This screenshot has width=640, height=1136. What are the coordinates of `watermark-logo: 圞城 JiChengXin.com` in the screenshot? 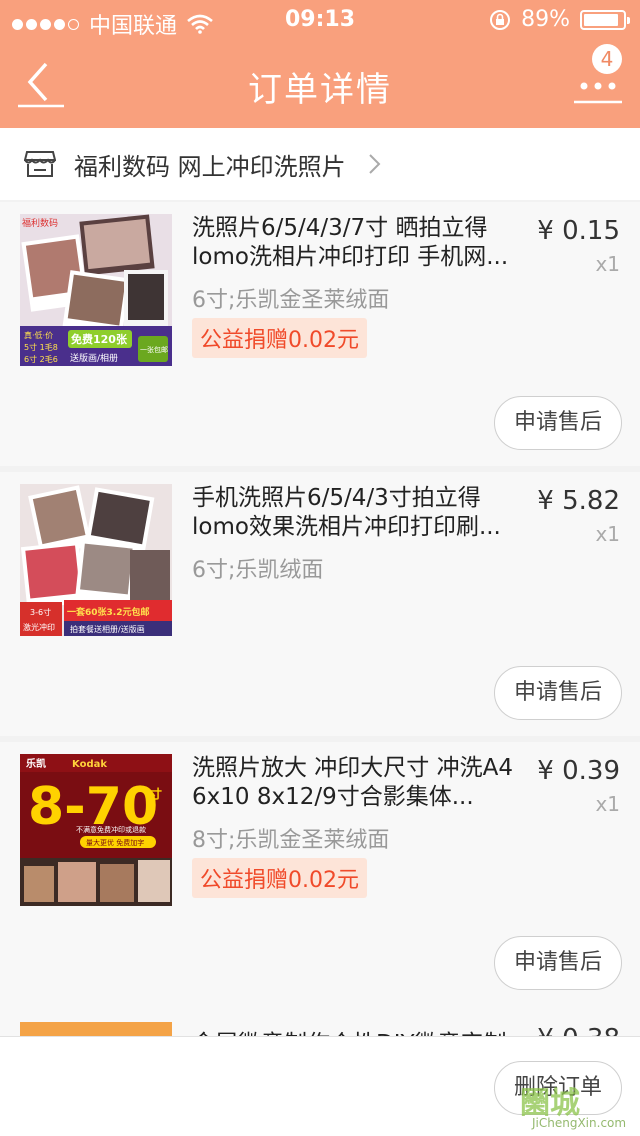 It's located at (573, 1108).